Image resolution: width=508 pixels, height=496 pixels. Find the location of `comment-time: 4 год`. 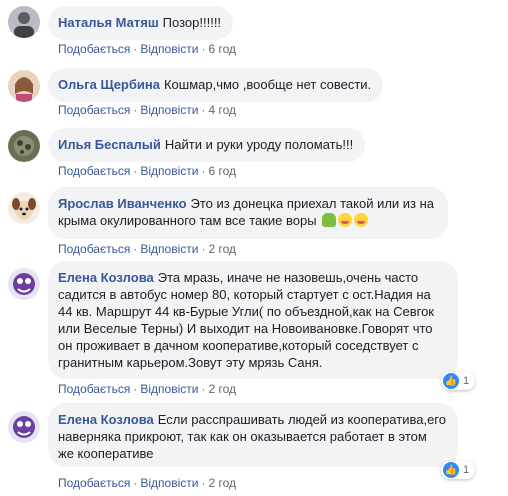

comment-time: 4 год is located at coordinates (222, 110).